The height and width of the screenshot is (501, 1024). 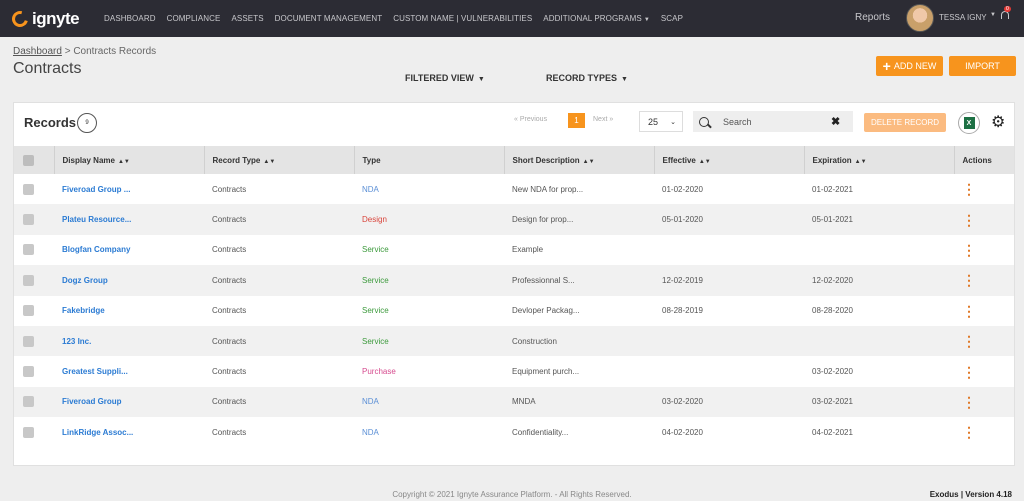 What do you see at coordinates (379, 372) in the screenshot?
I see `type-label: Purchase` at bounding box center [379, 372].